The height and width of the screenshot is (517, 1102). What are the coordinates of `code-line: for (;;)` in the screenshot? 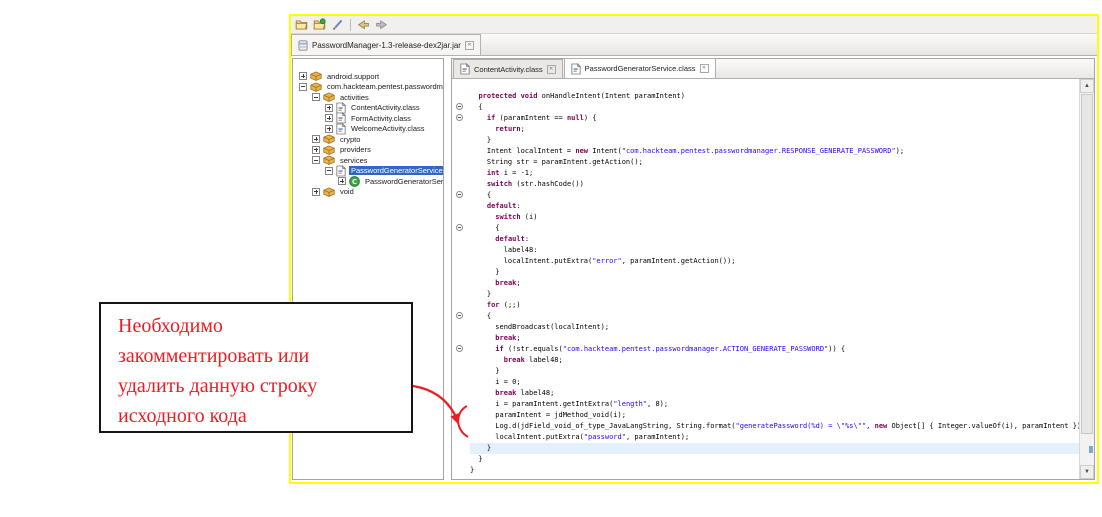 It's located at (503, 305).